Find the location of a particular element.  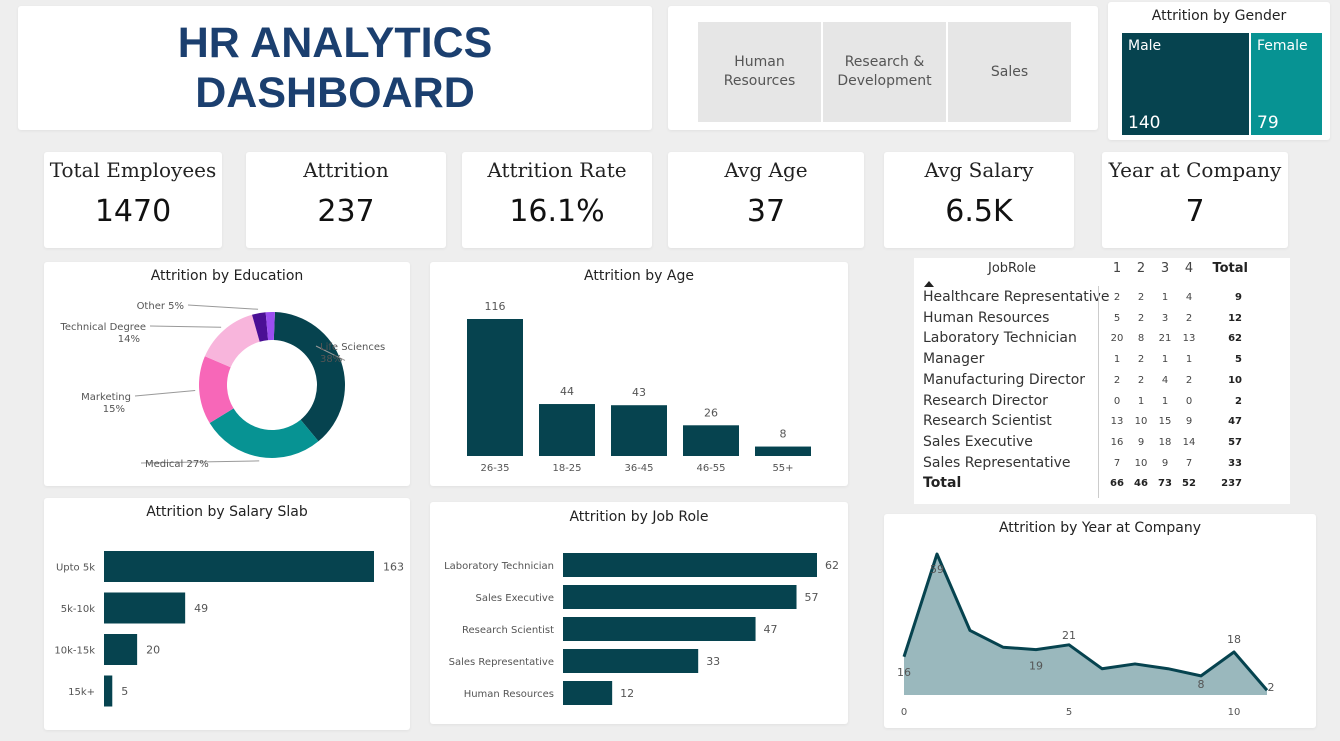

x-tick-label: 5 is located at coordinates (1069, 712).